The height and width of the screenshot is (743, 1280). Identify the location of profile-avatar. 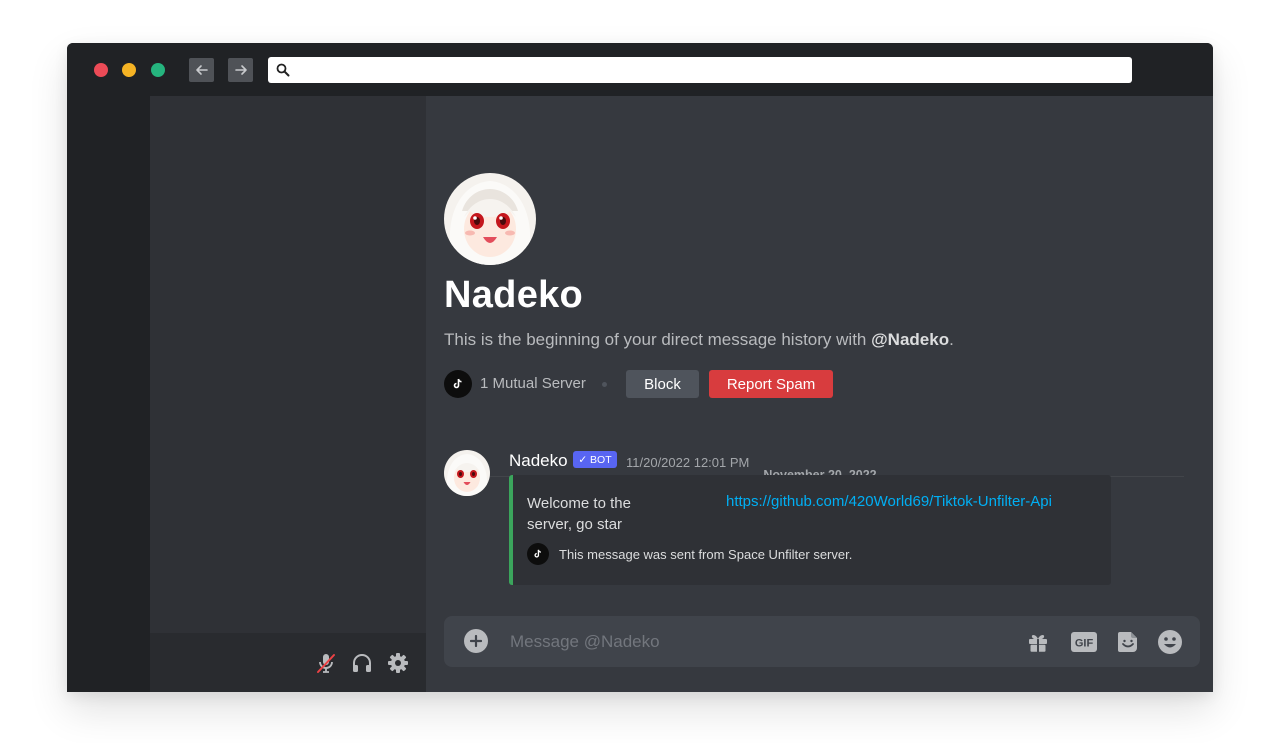
(490, 219).